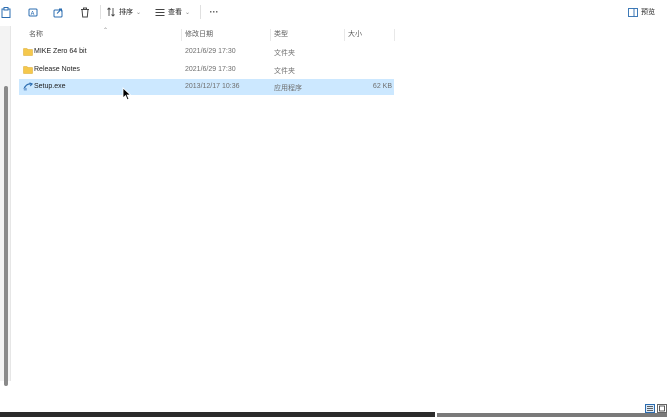 The image size is (667, 417). What do you see at coordinates (382, 86) in the screenshot?
I see `file-size: 62 KB` at bounding box center [382, 86].